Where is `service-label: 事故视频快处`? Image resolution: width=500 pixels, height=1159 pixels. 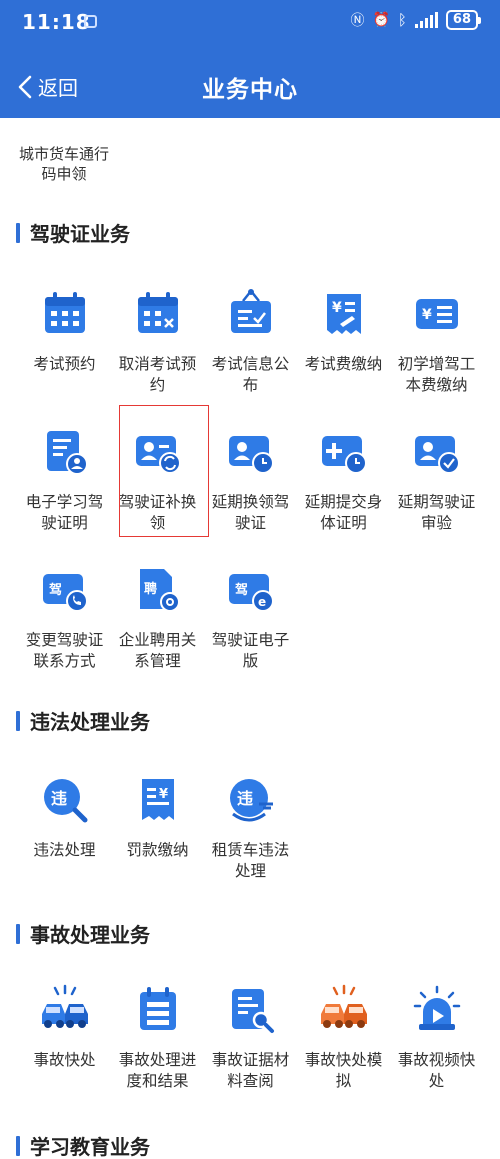 service-label: 事故视频快处 is located at coordinates (436, 1070).